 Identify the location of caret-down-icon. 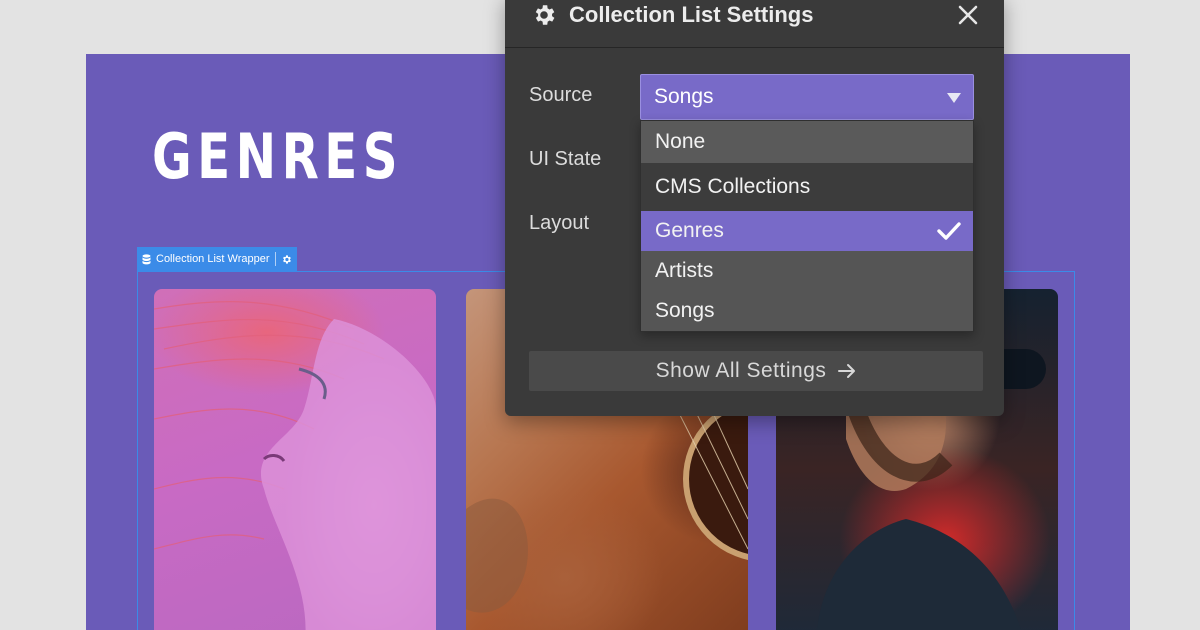
(954, 98).